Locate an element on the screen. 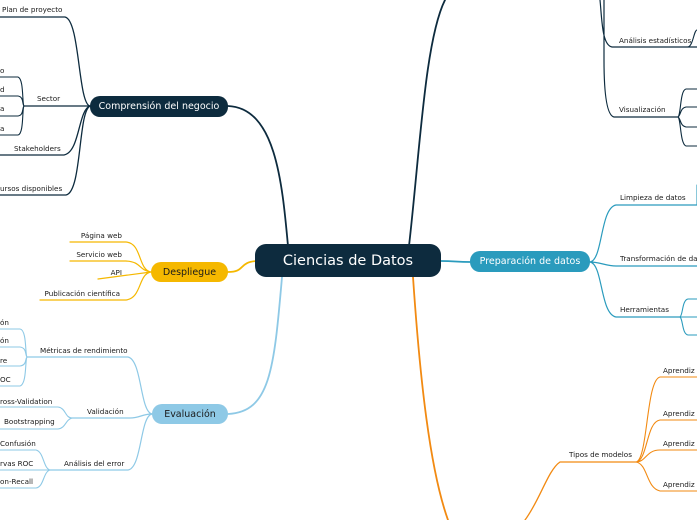 The height and width of the screenshot is (520, 697). edge-visualizacion-sub is located at coordinates (687, 117).